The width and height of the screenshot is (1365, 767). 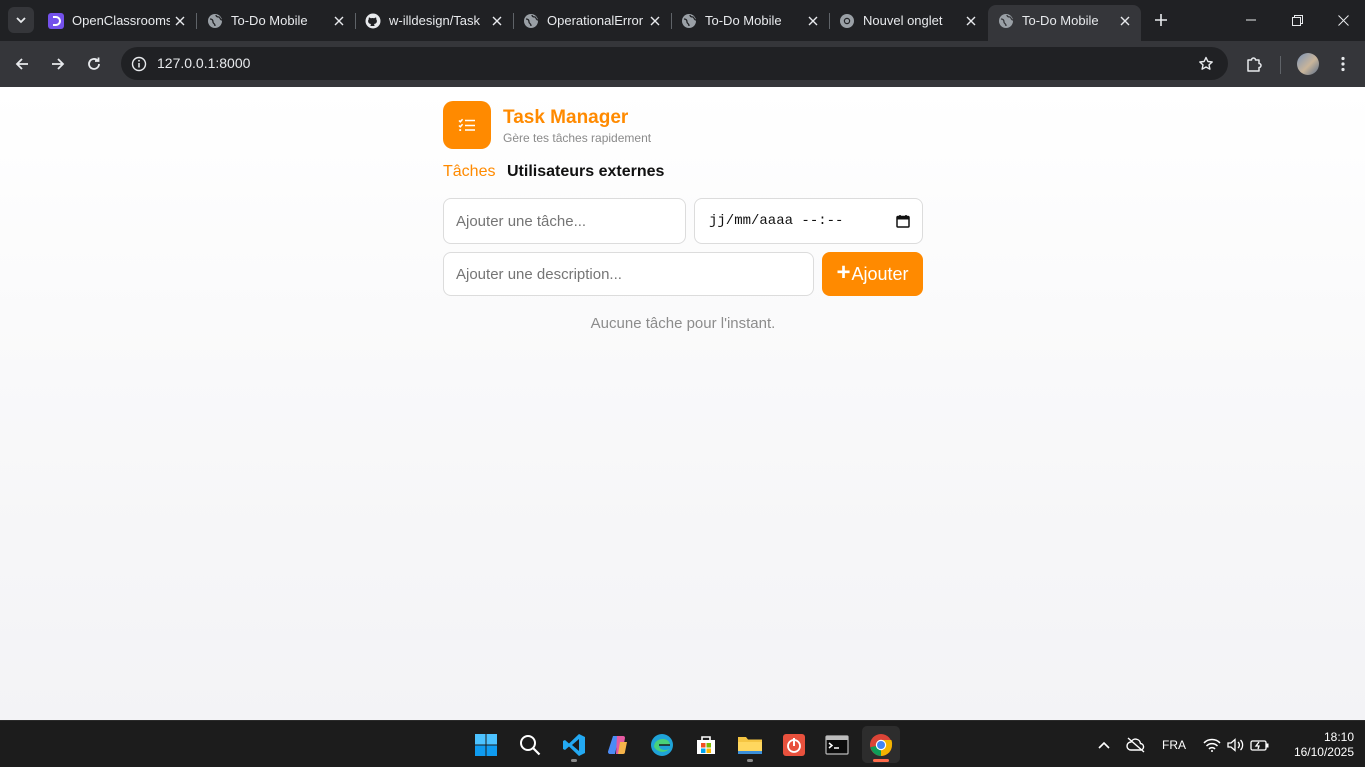 I want to click on tab-search-button, so click(x=21, y=20).